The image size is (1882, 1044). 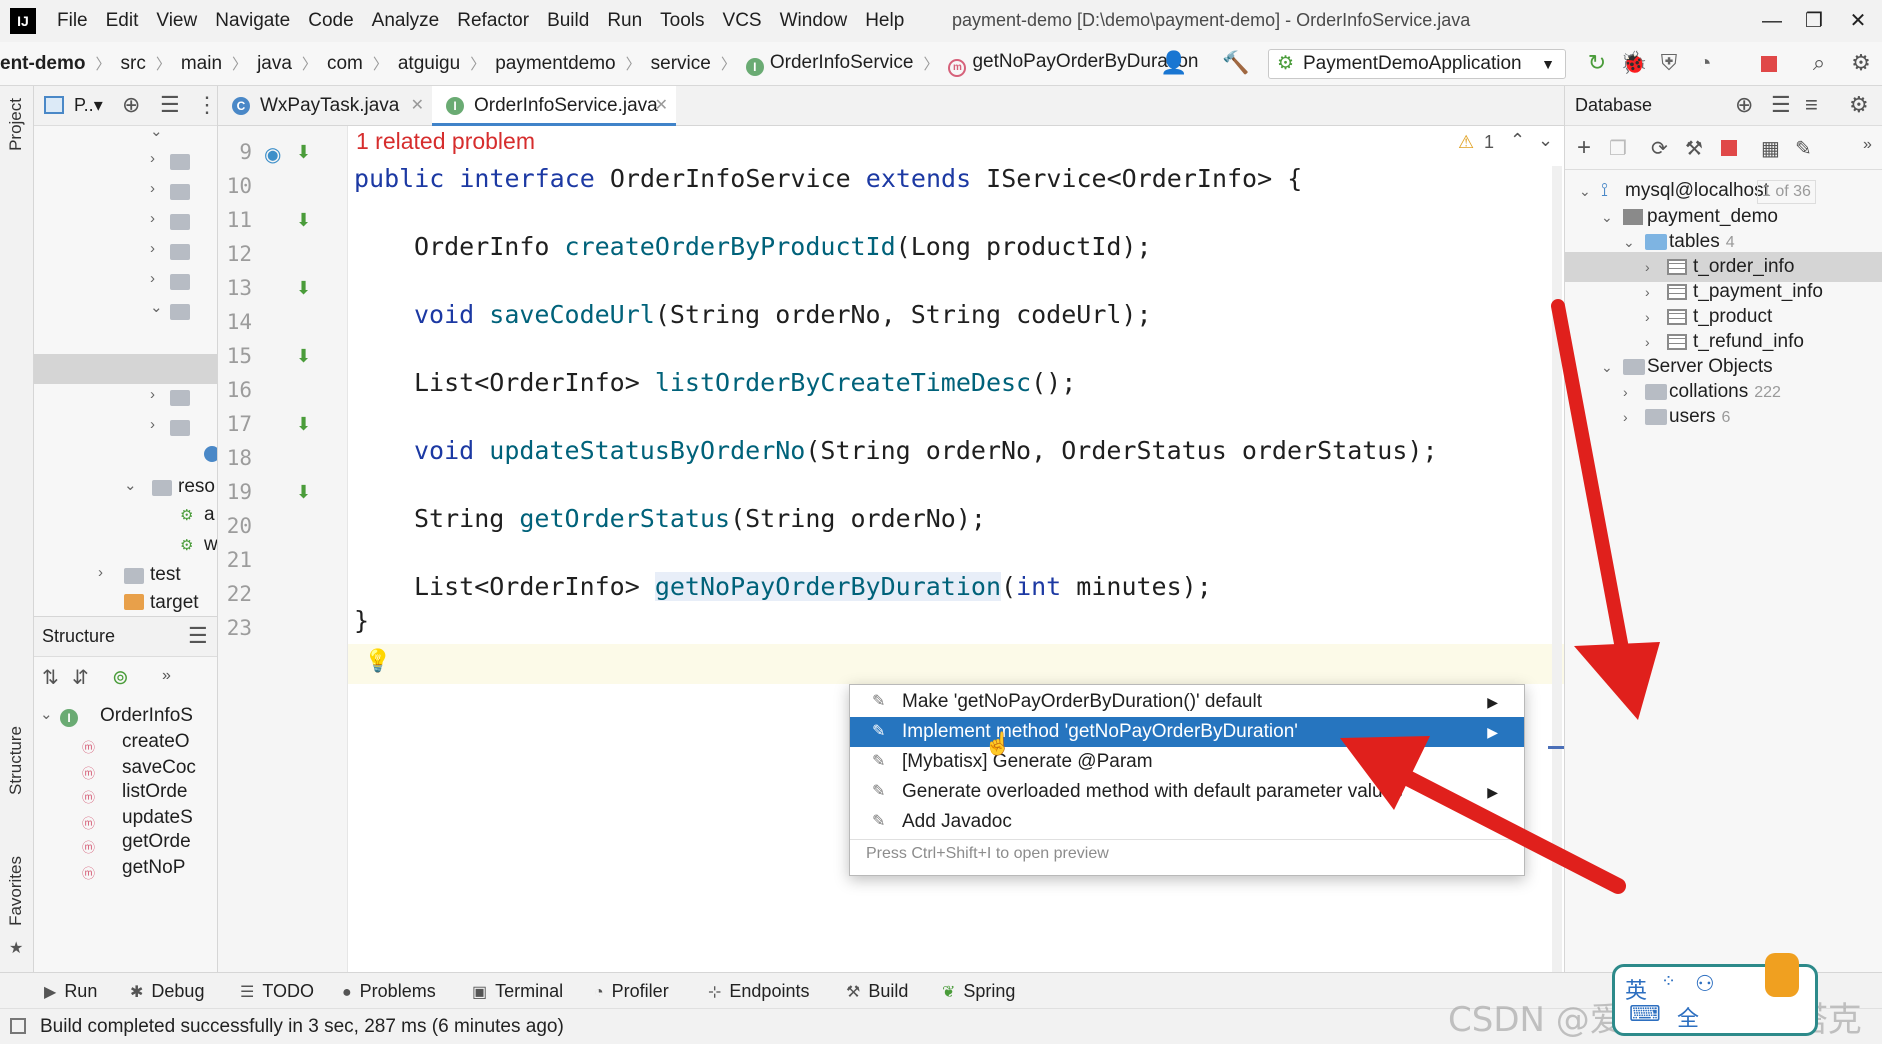 I want to click on tree-item-resources: reso, so click(x=196, y=487).